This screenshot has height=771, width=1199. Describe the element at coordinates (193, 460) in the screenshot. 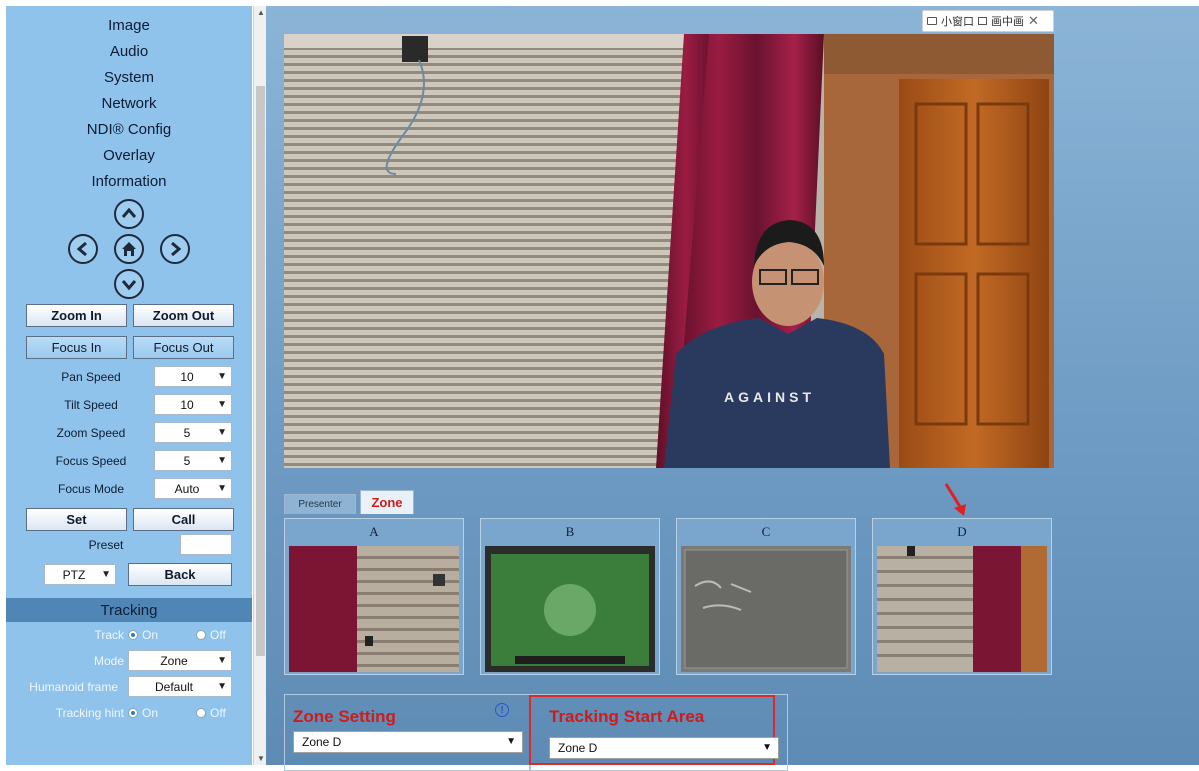

I see `focus-speed-select: 5 ▼` at that location.